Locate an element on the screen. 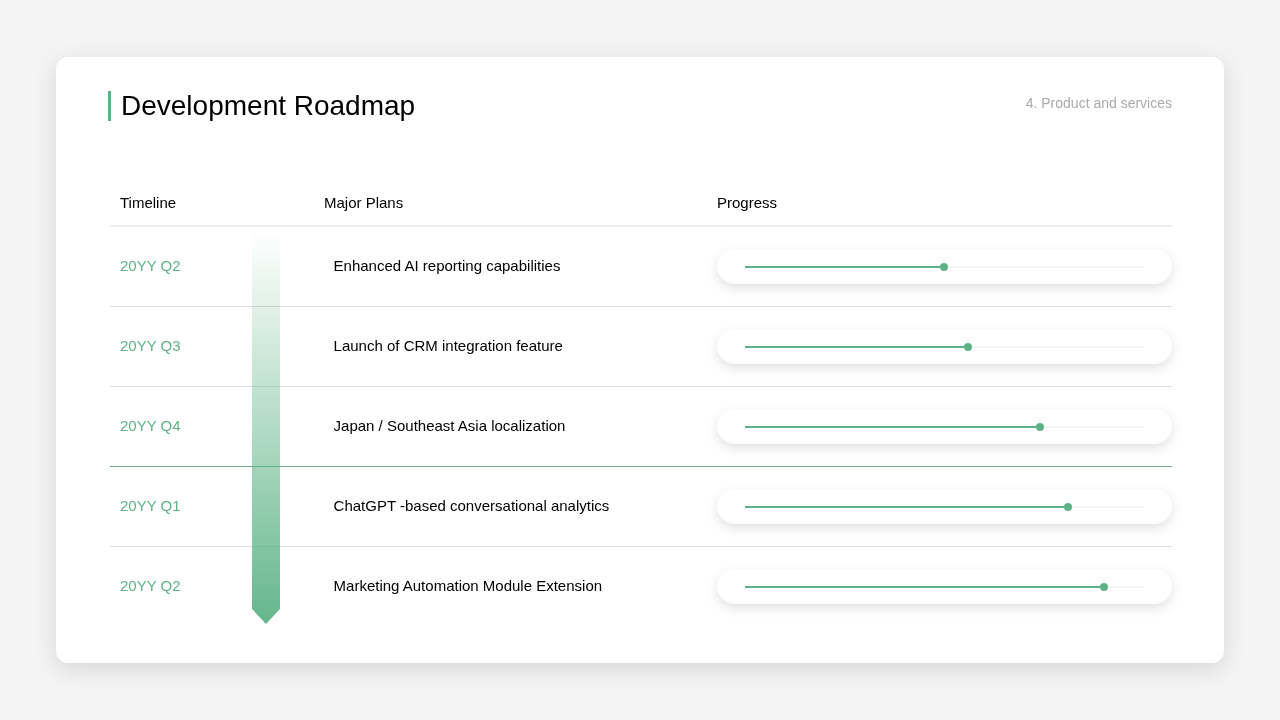  plan-text: Launch of CRM integration feature is located at coordinates (448, 346).